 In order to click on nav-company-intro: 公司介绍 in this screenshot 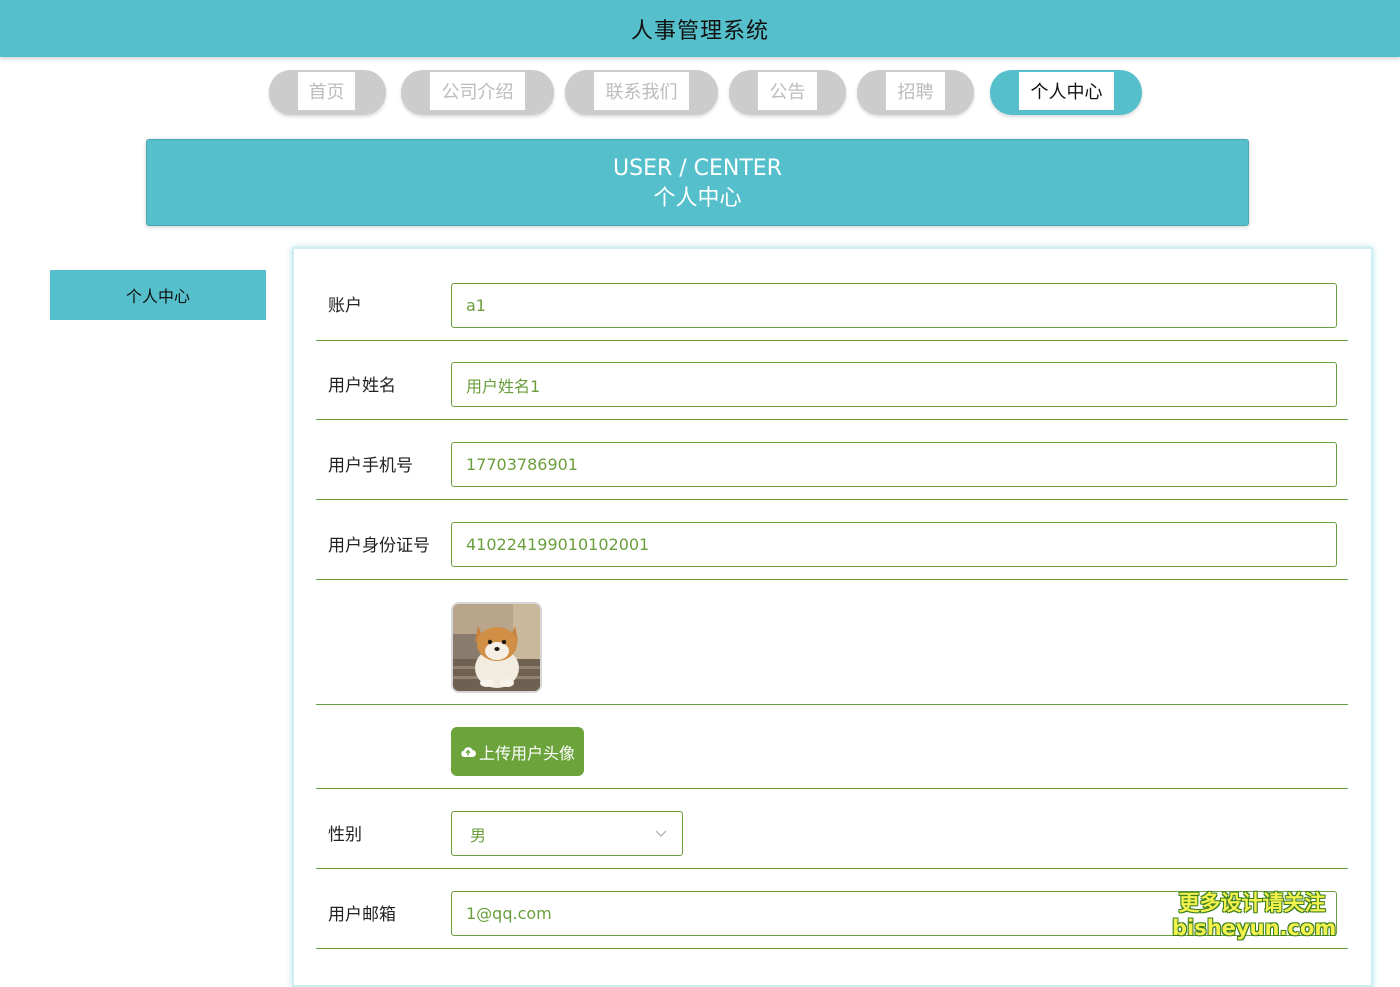, I will do `click(477, 92)`.